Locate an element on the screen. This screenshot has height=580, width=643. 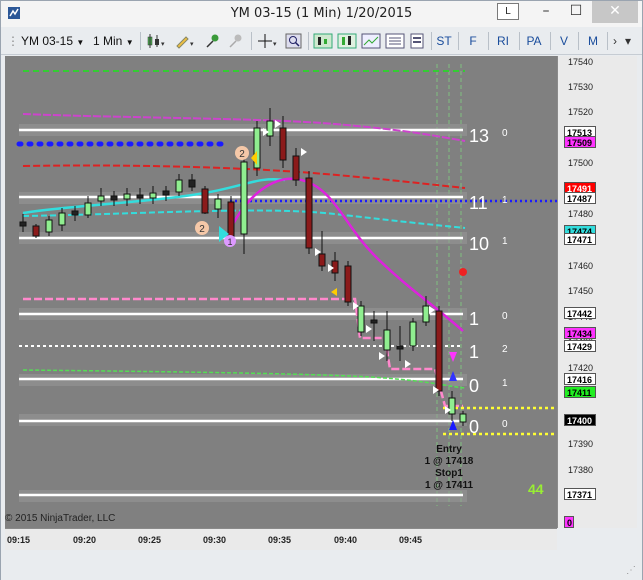
minimize-button: – is located at coordinates (546, 12).